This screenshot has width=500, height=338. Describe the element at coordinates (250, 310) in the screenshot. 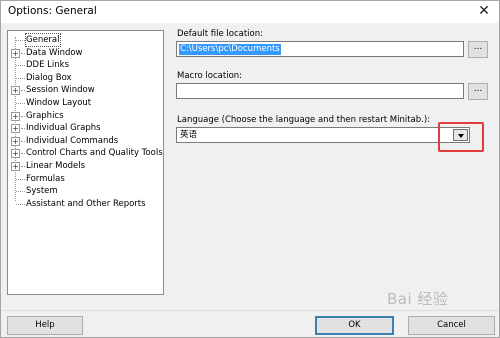

I see `footer-separator` at that location.